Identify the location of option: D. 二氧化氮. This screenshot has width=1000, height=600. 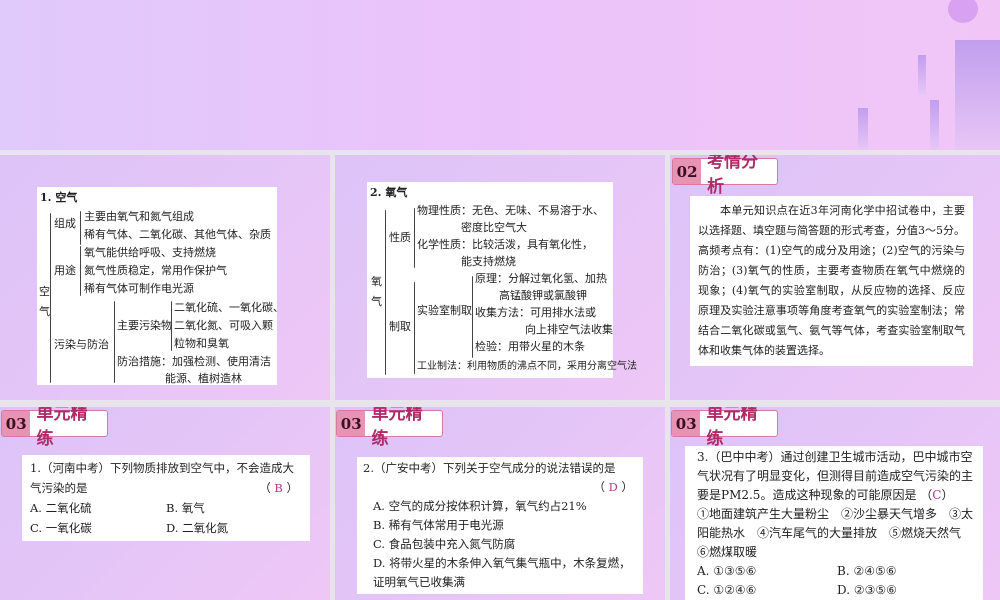
(197, 528).